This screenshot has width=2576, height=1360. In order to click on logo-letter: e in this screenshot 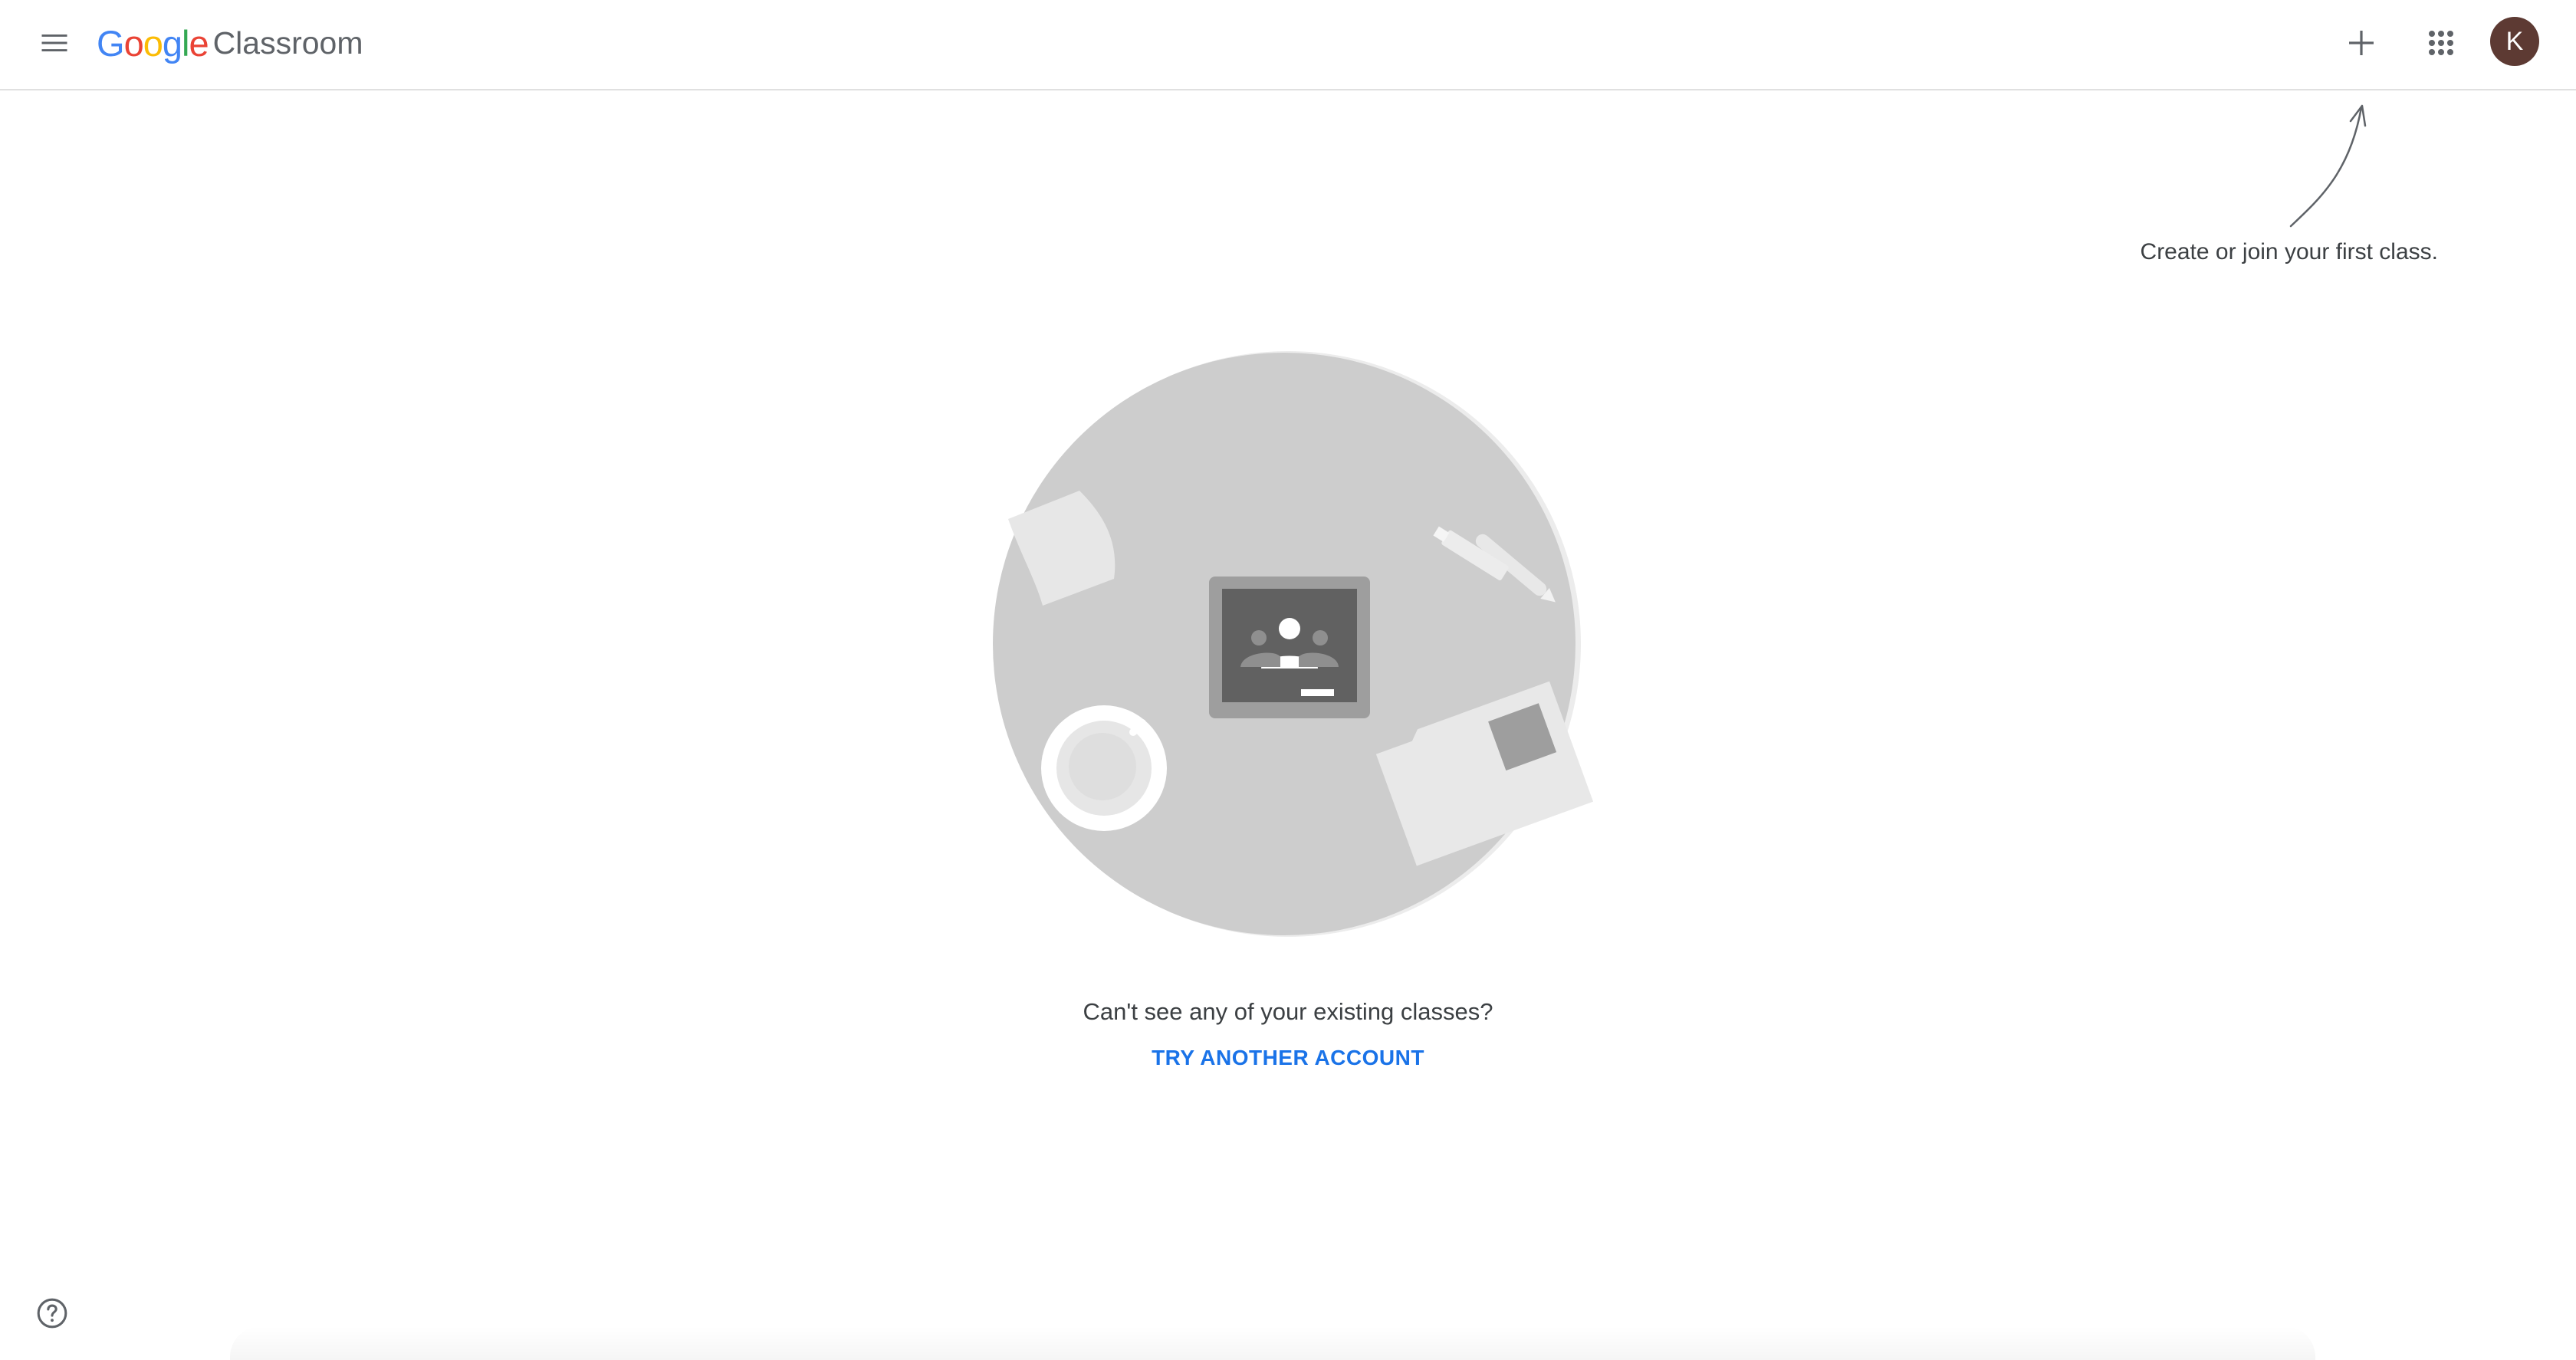, I will do `click(199, 43)`.